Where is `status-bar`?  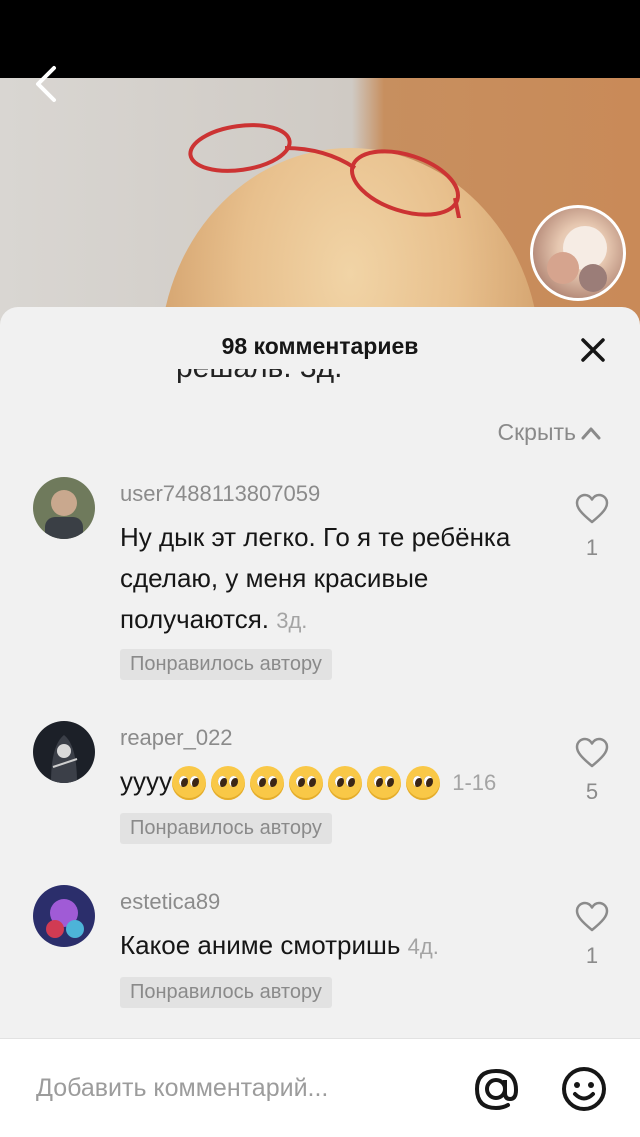
status-bar is located at coordinates (320, 39).